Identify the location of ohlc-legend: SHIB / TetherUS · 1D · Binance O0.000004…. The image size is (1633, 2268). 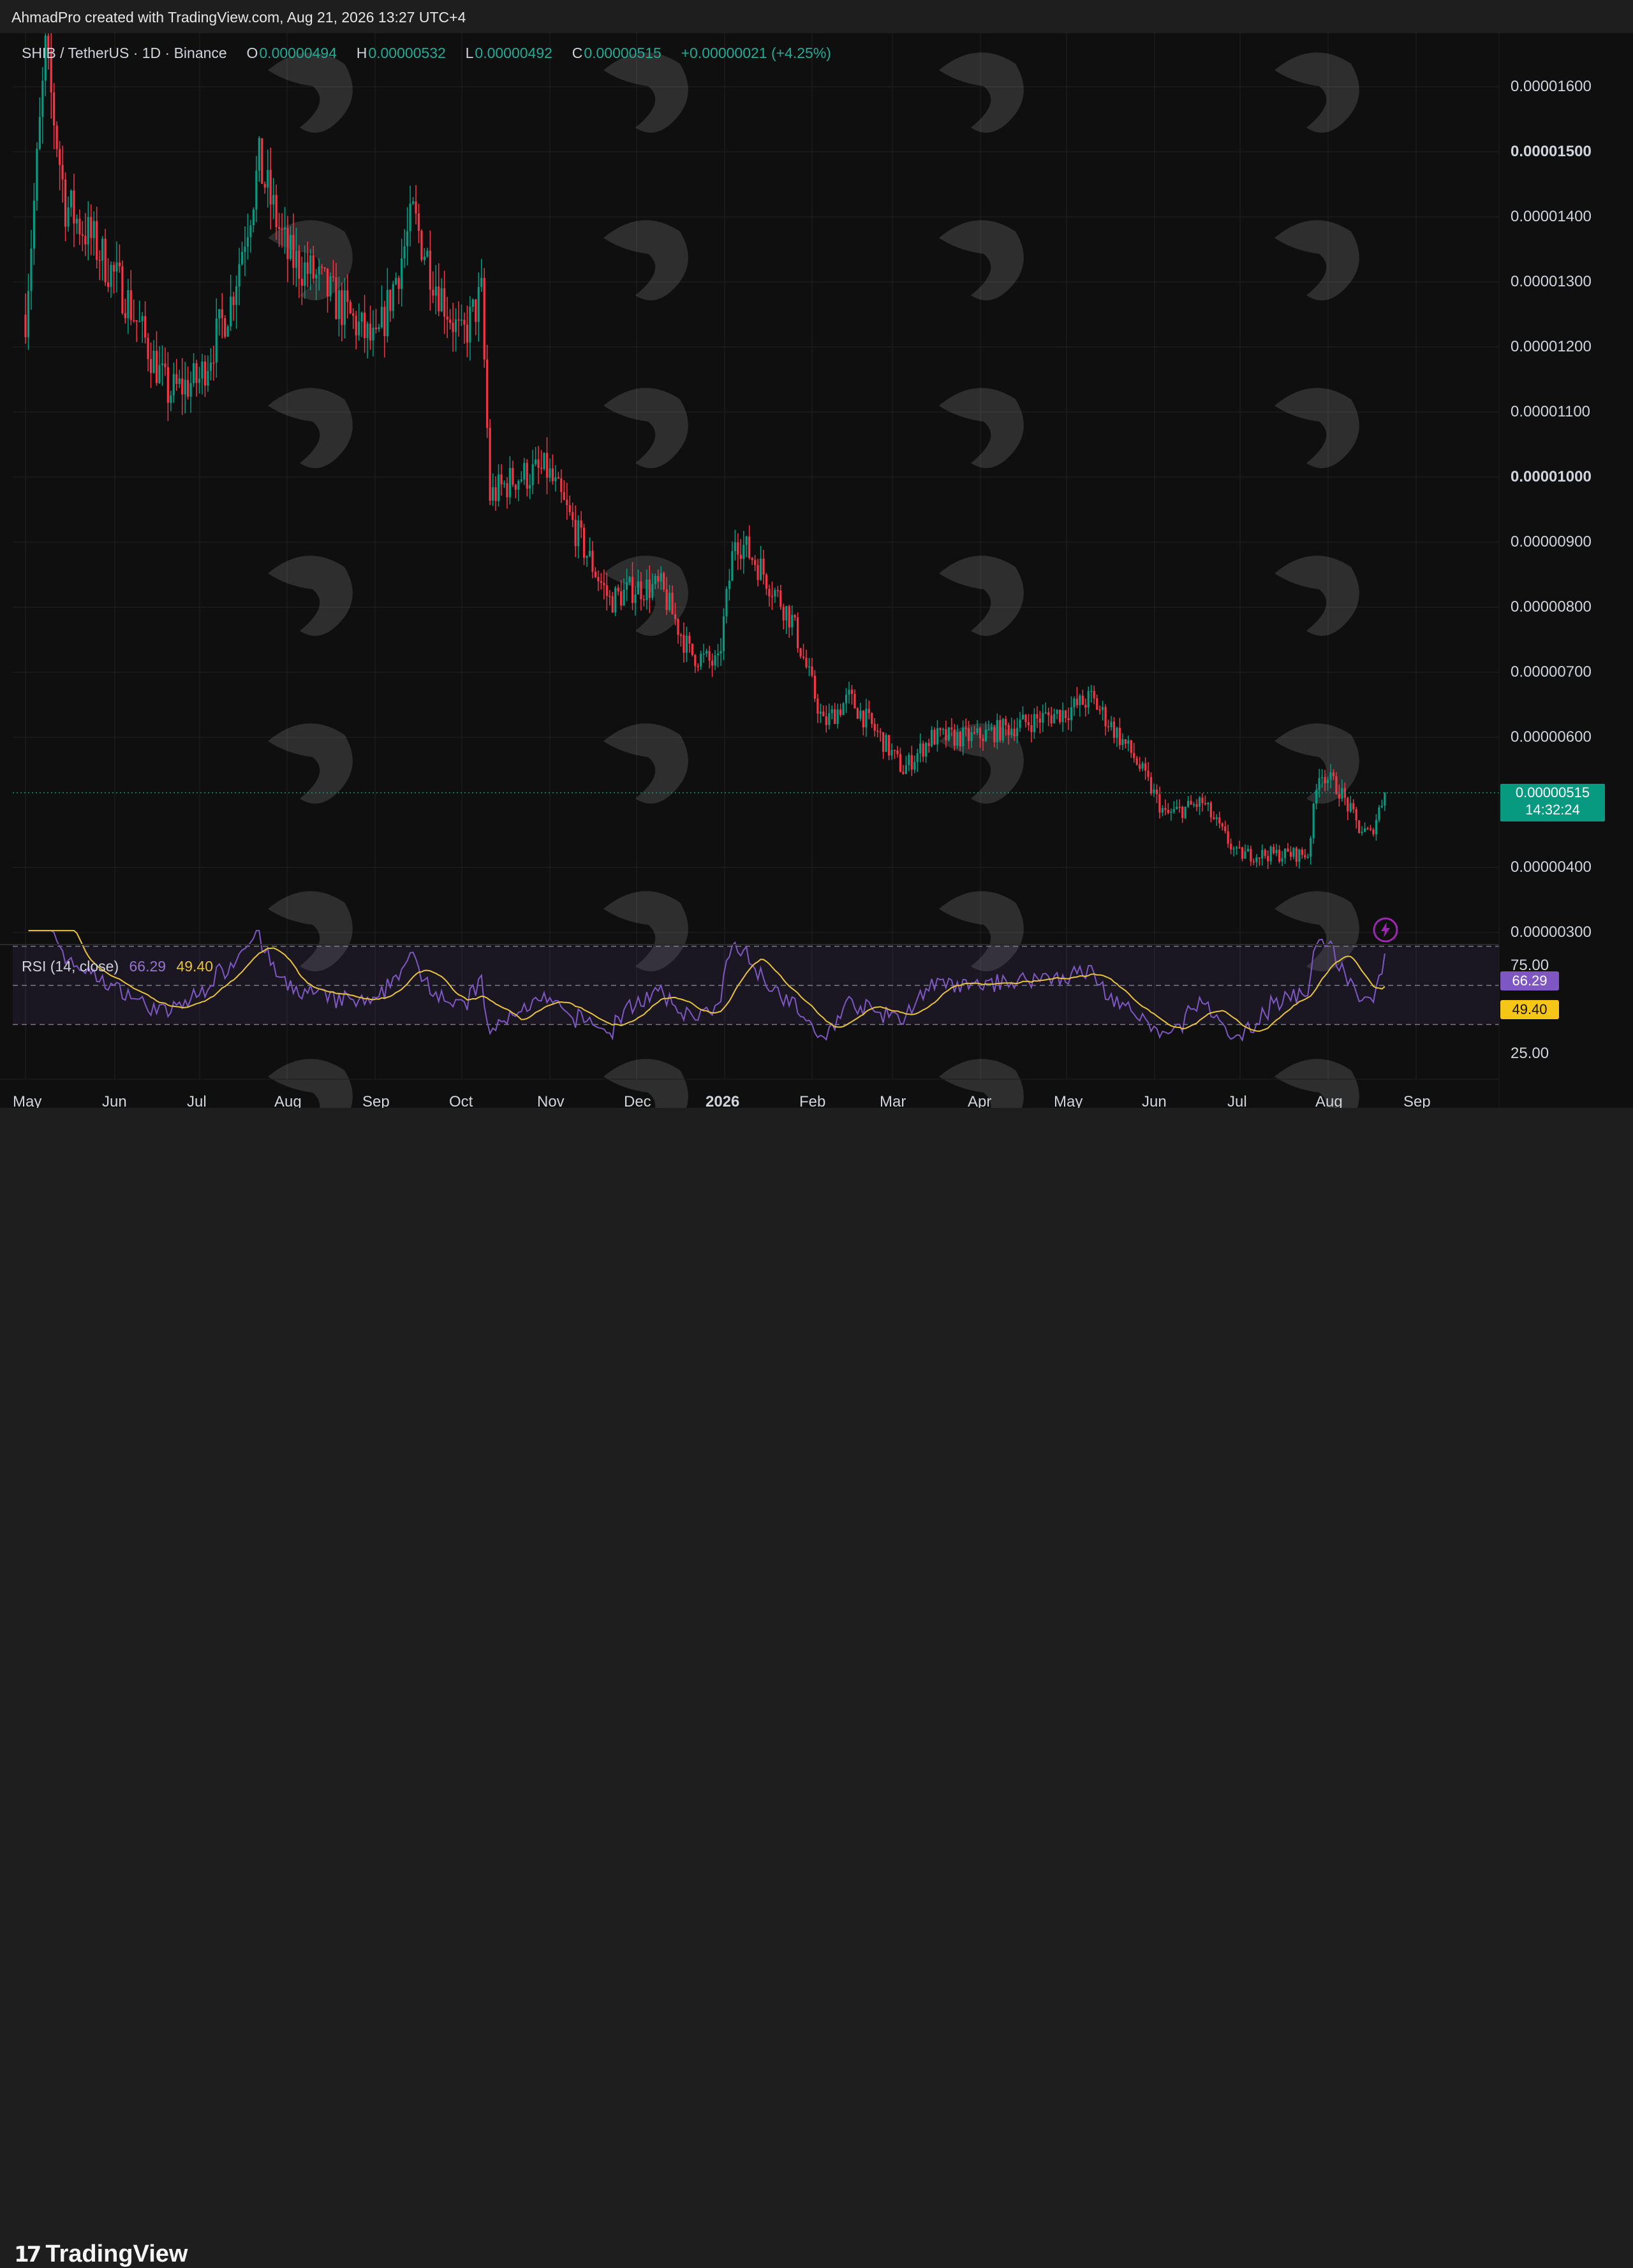
(427, 53).